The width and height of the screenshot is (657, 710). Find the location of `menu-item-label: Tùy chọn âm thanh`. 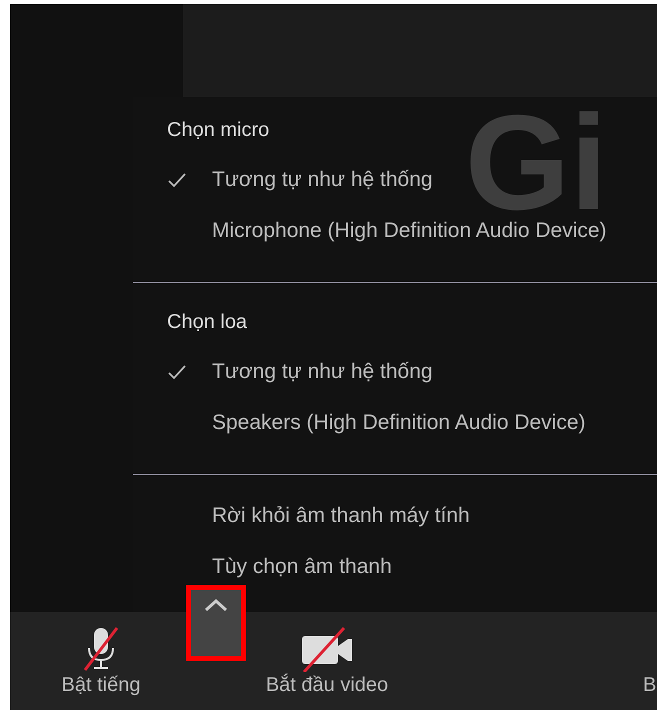

menu-item-label: Tùy chọn âm thanh is located at coordinates (302, 566).